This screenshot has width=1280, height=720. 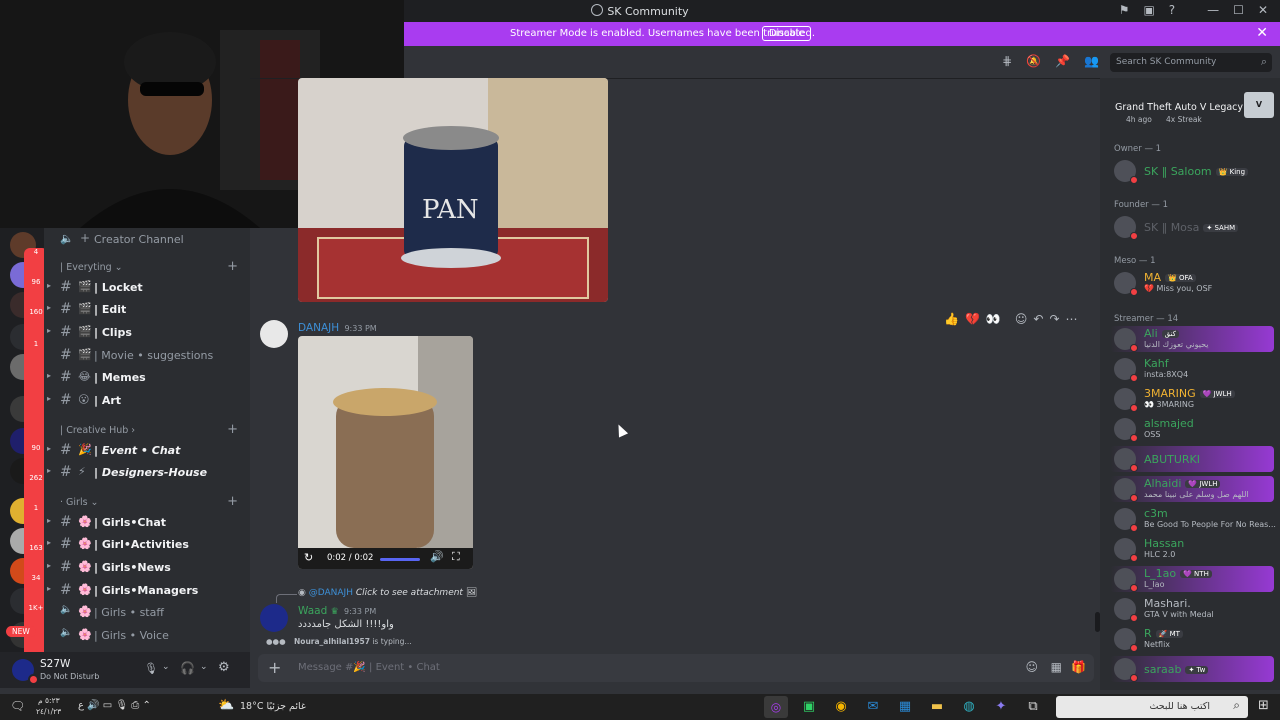 What do you see at coordinates (1161, 333) in the screenshot?
I see `member-name: Ali كنق` at bounding box center [1161, 333].